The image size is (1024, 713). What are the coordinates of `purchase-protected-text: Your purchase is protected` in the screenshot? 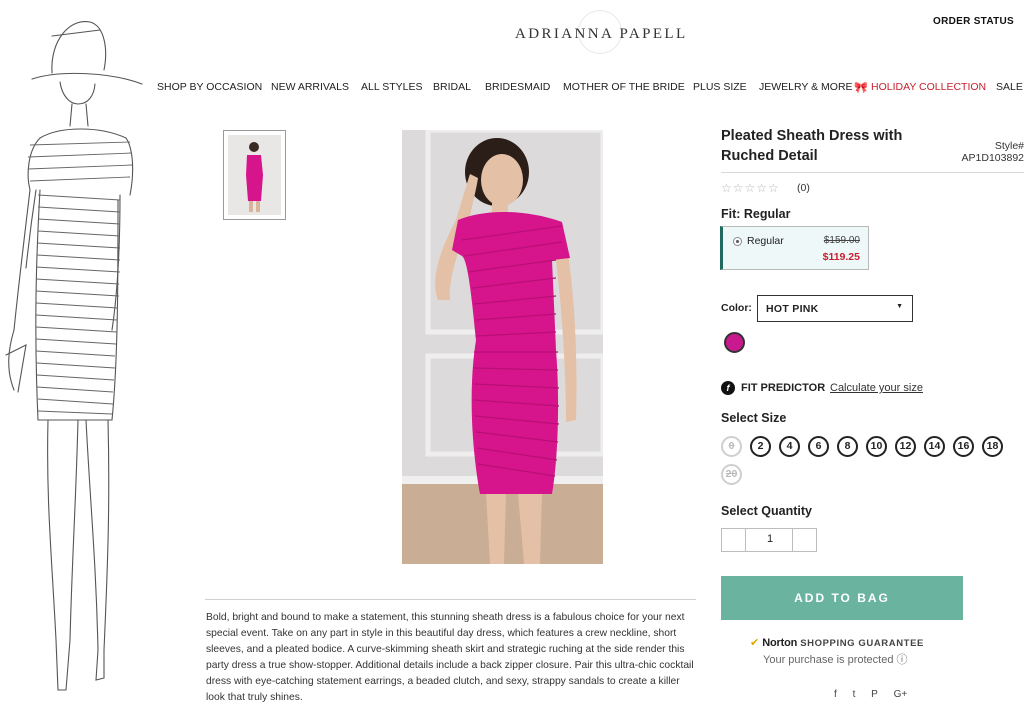 It's located at (828, 660).